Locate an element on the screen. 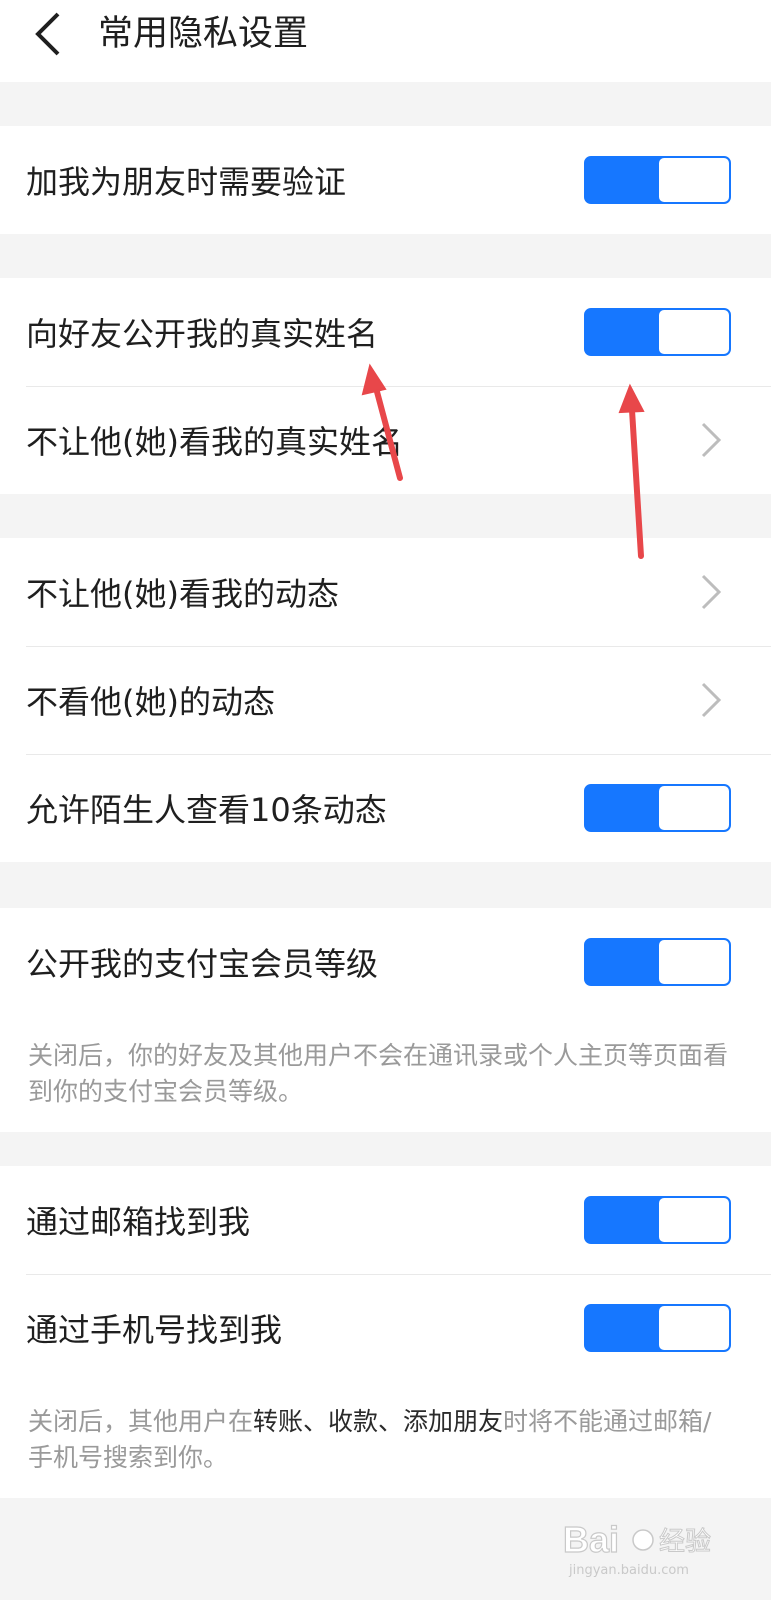 The image size is (771, 1600). find-by-phone-toggle is located at coordinates (657, 1328).